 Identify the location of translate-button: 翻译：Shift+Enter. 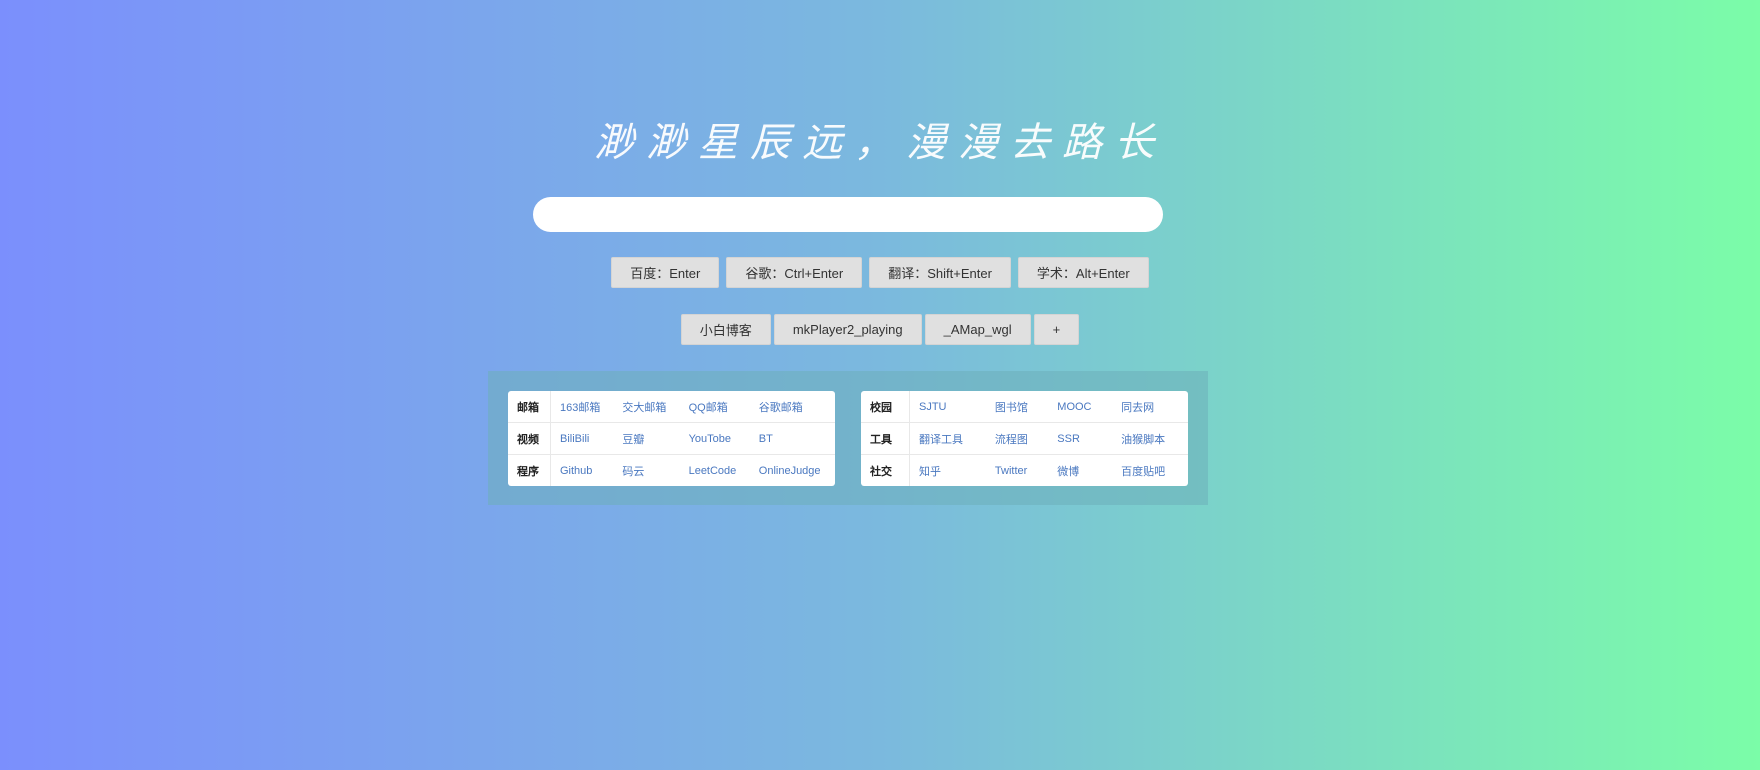
(940, 272).